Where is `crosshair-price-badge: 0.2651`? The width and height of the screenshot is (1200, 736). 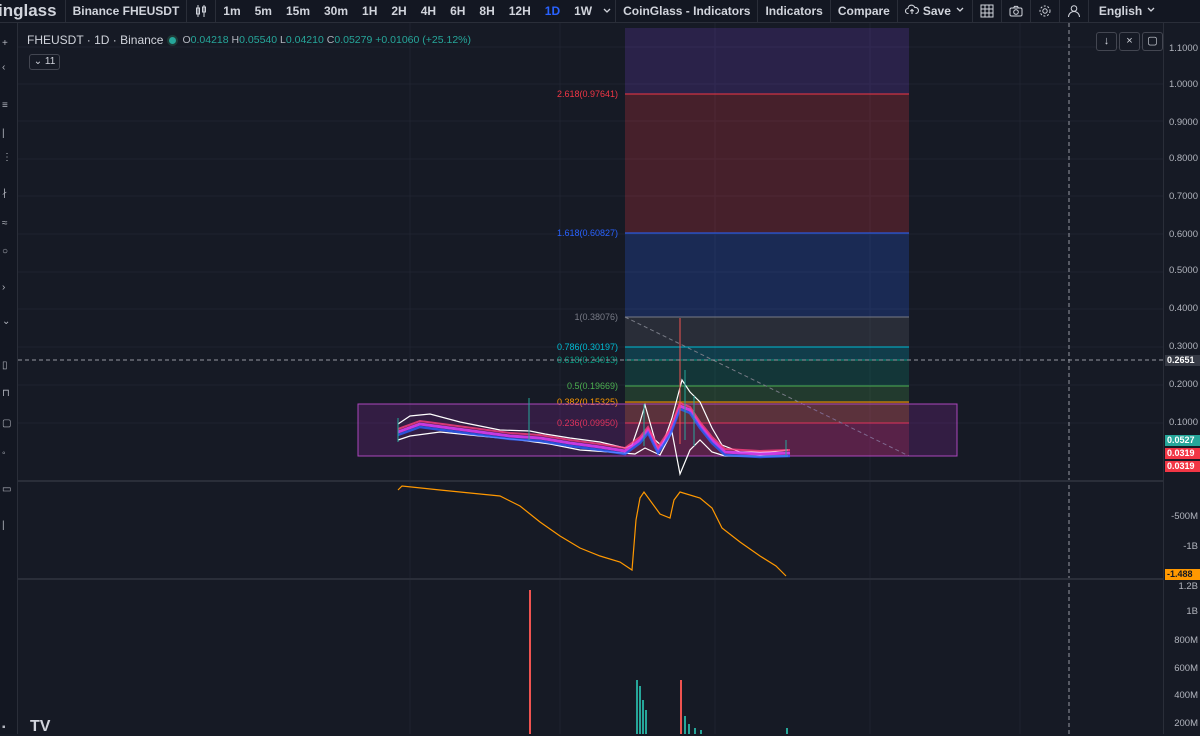
crosshair-price-badge: 0.2651 is located at coordinates (1182, 360).